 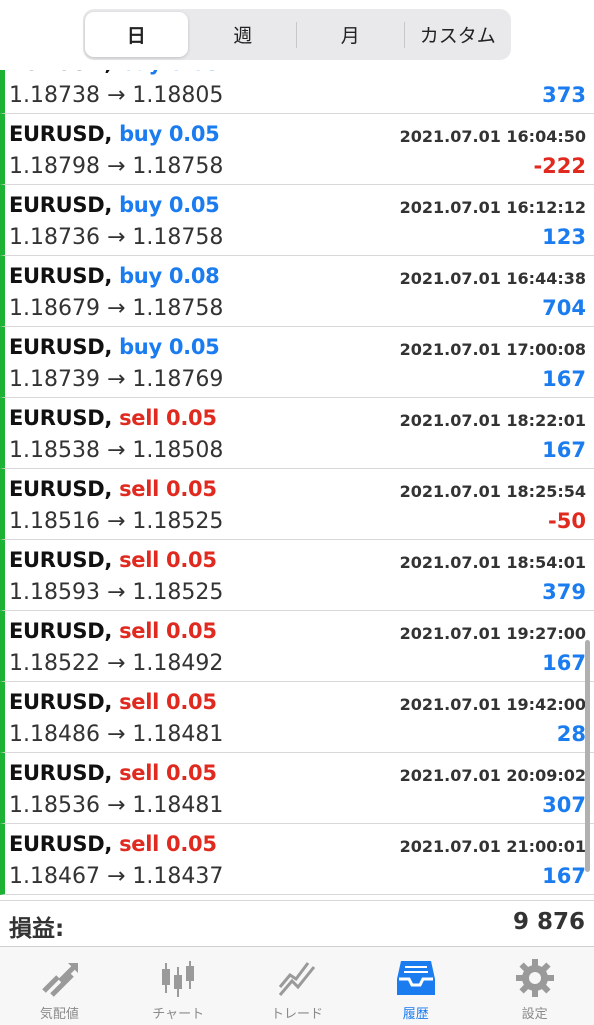 What do you see at coordinates (492, 633) in the screenshot?
I see `trade-time: 2021.07.01 19:27:00` at bounding box center [492, 633].